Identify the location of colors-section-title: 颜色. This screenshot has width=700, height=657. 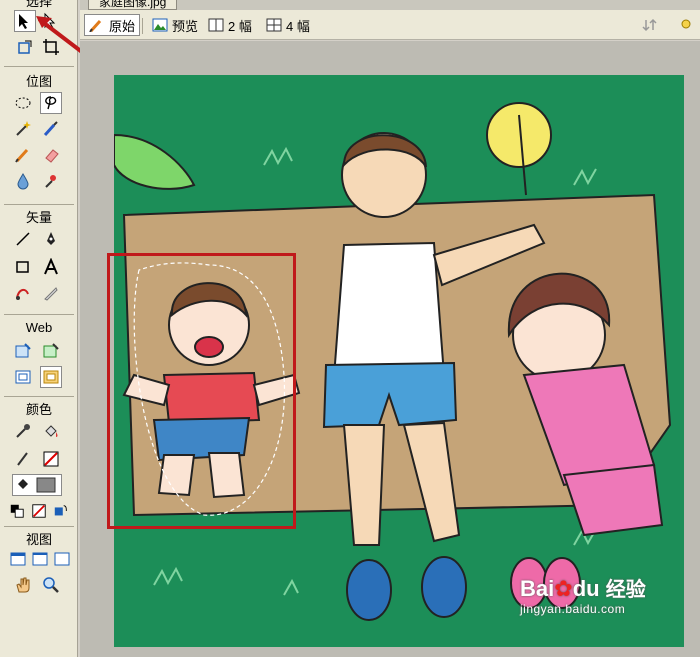
(38, 409).